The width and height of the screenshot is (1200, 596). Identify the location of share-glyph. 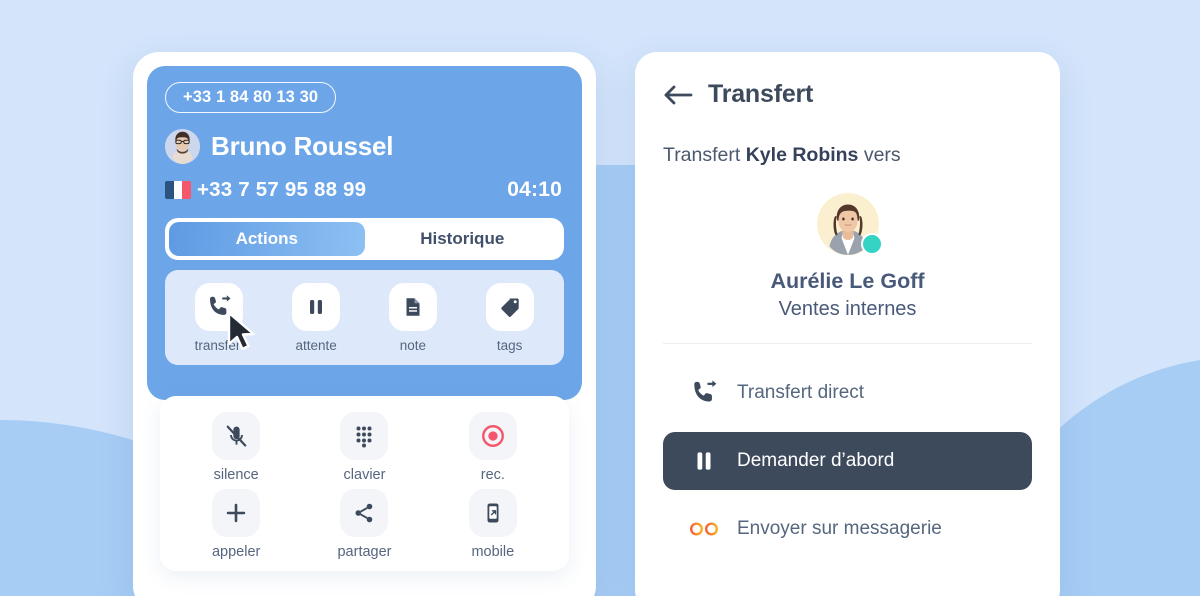
(364, 513).